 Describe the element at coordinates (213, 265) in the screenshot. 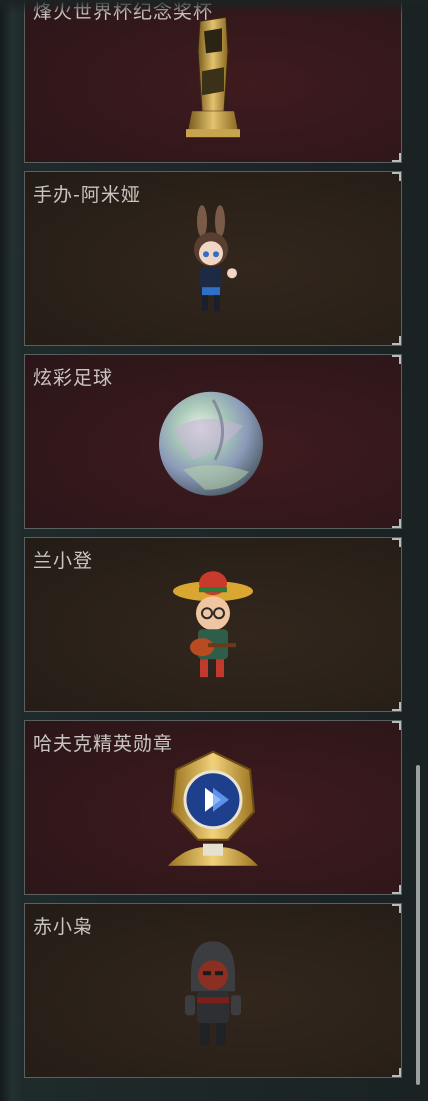

I see `amiya-figure-icon` at that location.